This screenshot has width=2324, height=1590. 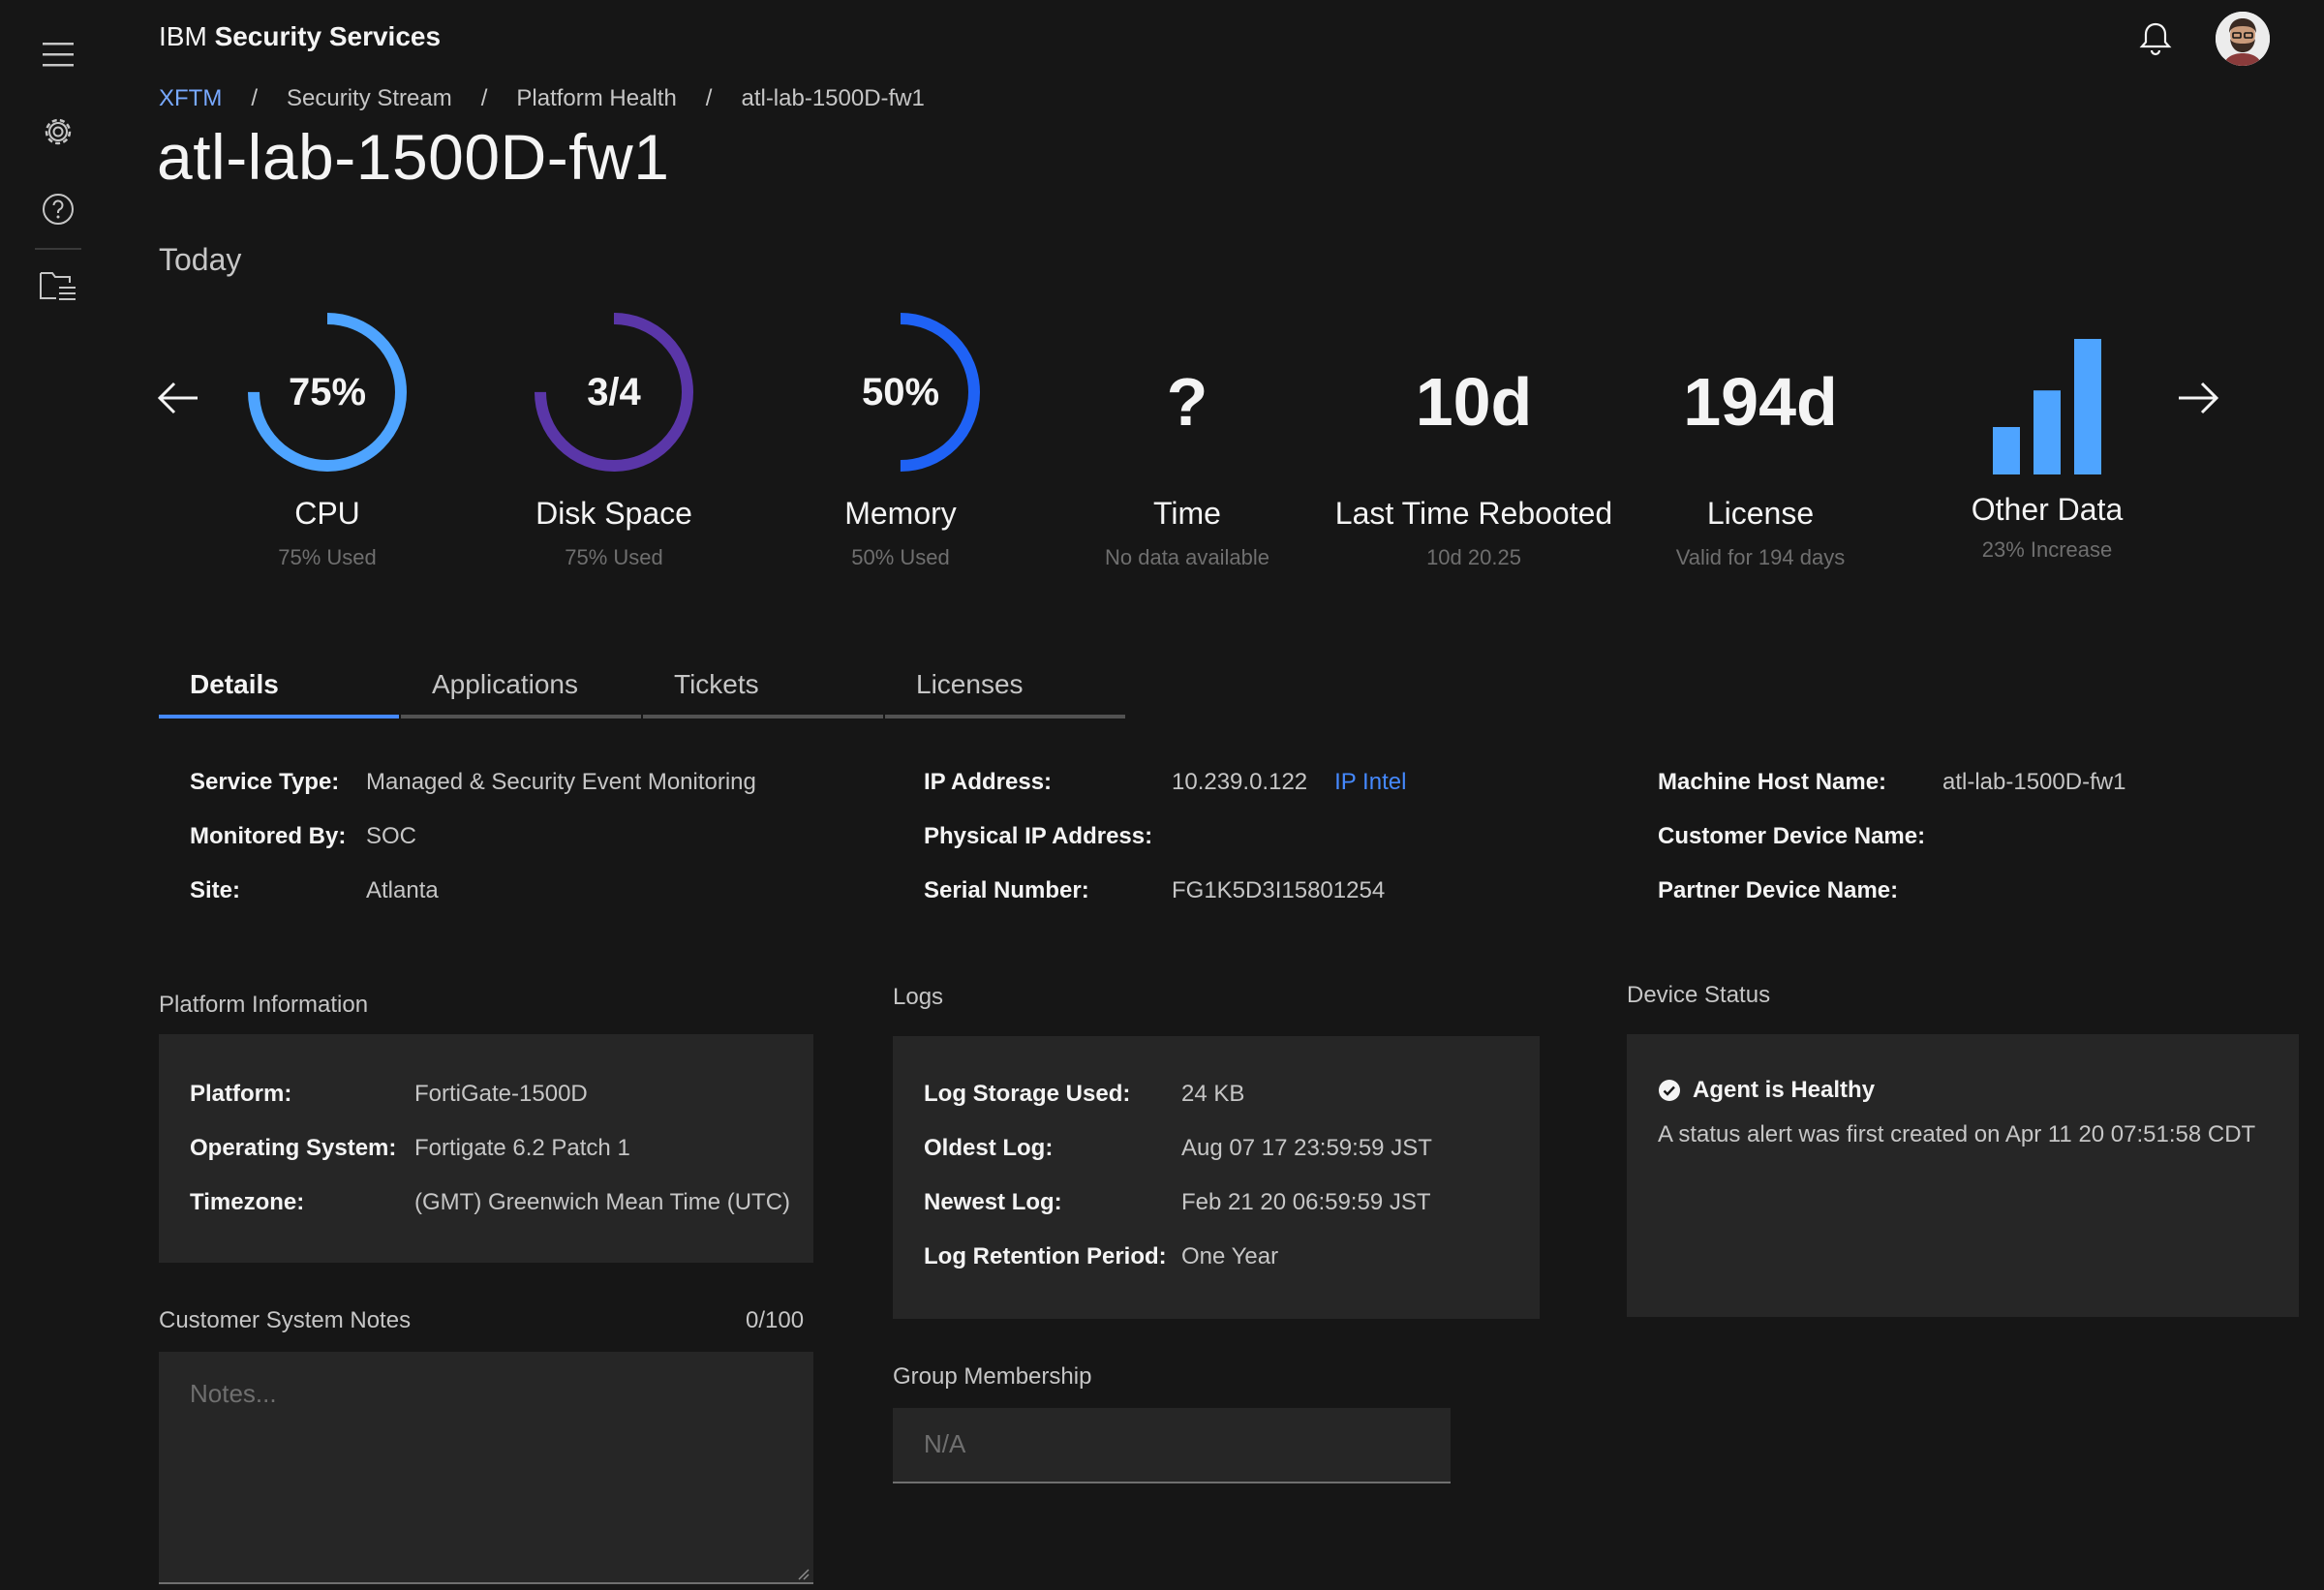 What do you see at coordinates (58, 286) in the screenshot?
I see `folder-list-icon` at bounding box center [58, 286].